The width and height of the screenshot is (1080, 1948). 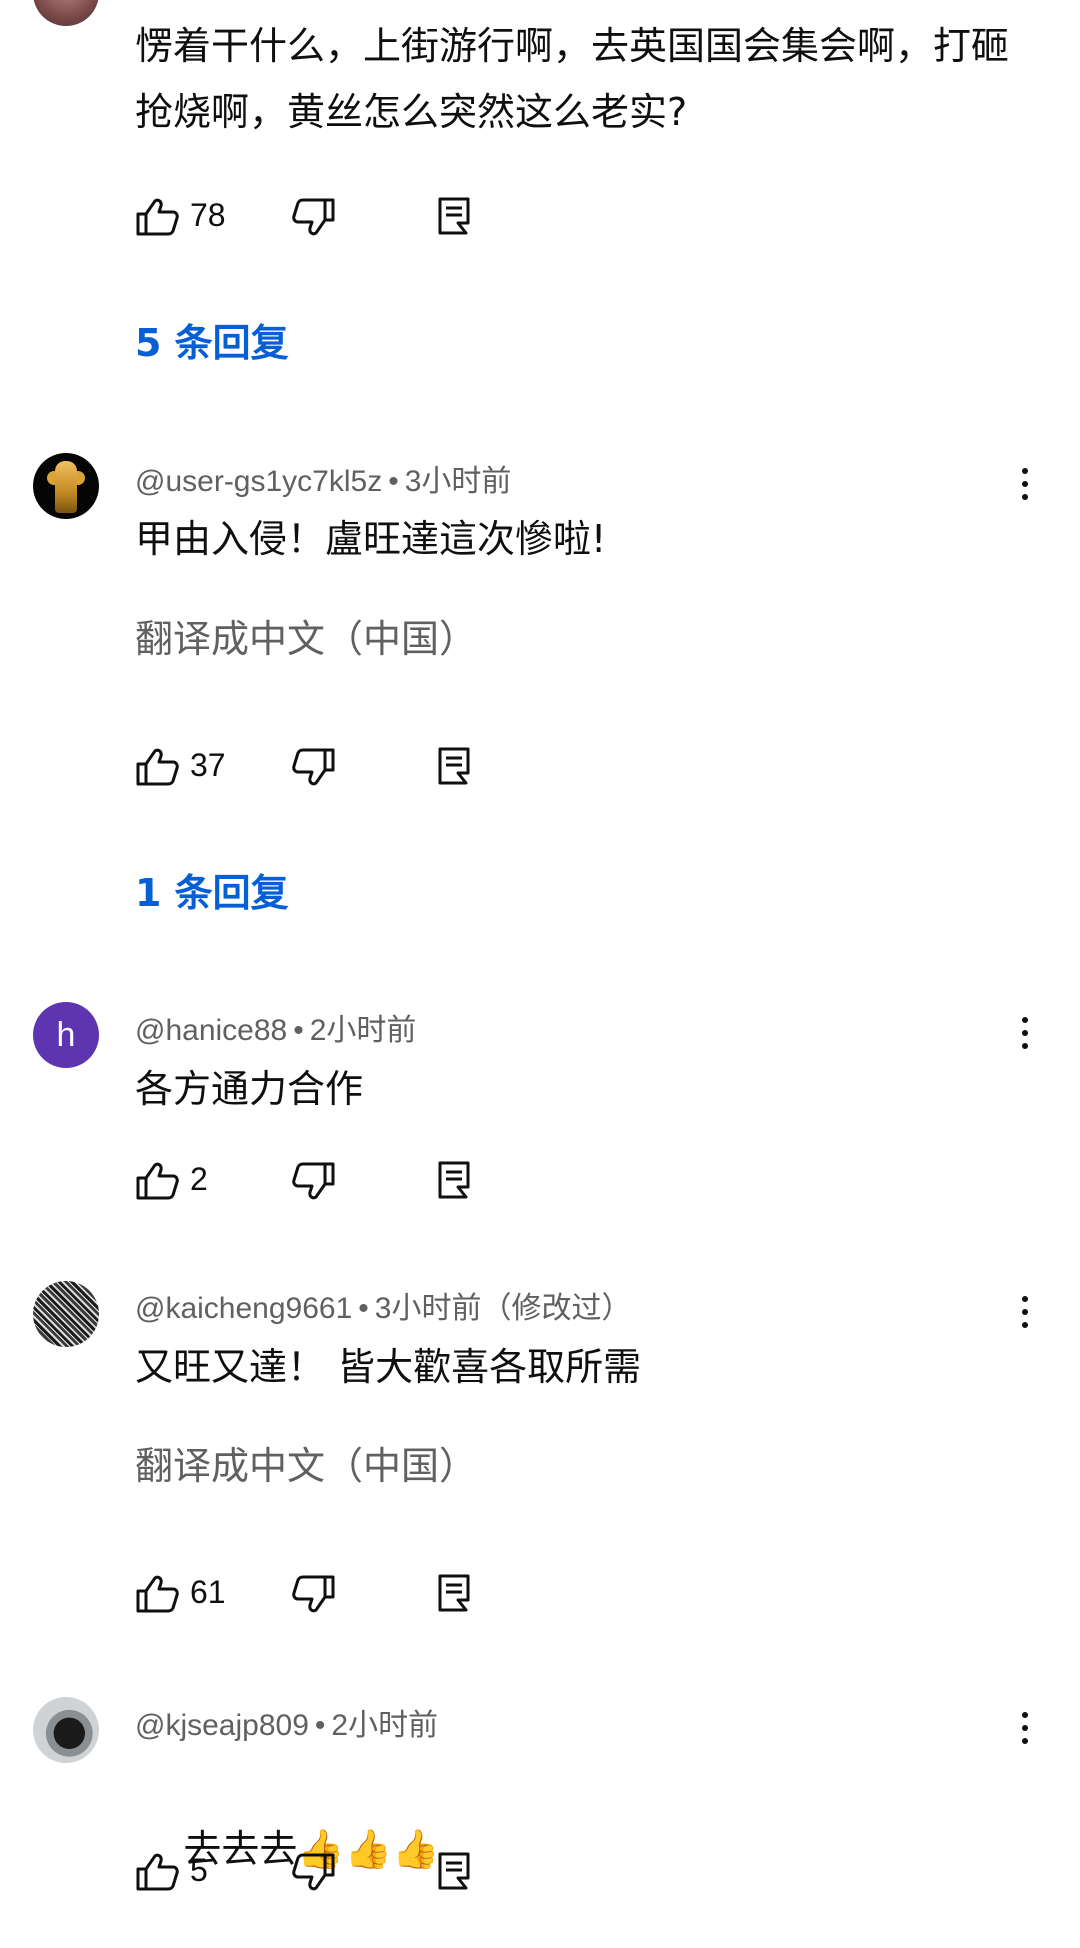 I want to click on comment-meta: @kjseajp809 • 2小时前, so click(x=286, y=1722).